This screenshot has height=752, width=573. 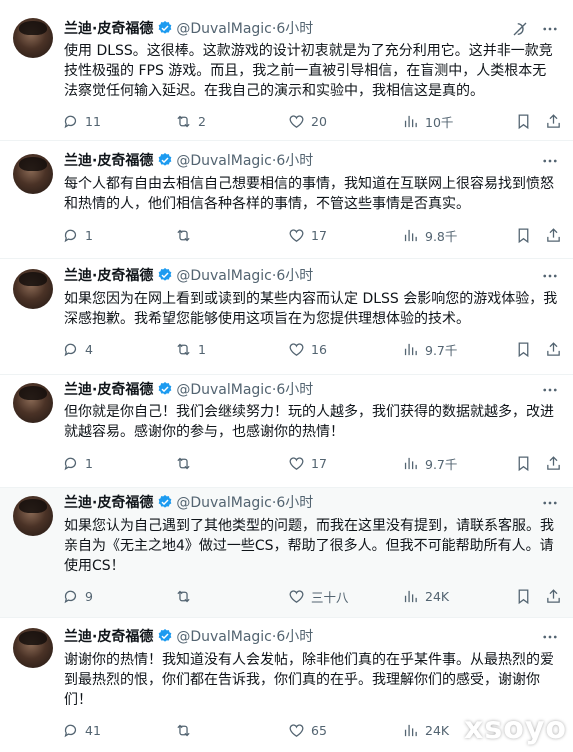 What do you see at coordinates (89, 596) in the screenshot?
I see `reply-count: 9` at bounding box center [89, 596].